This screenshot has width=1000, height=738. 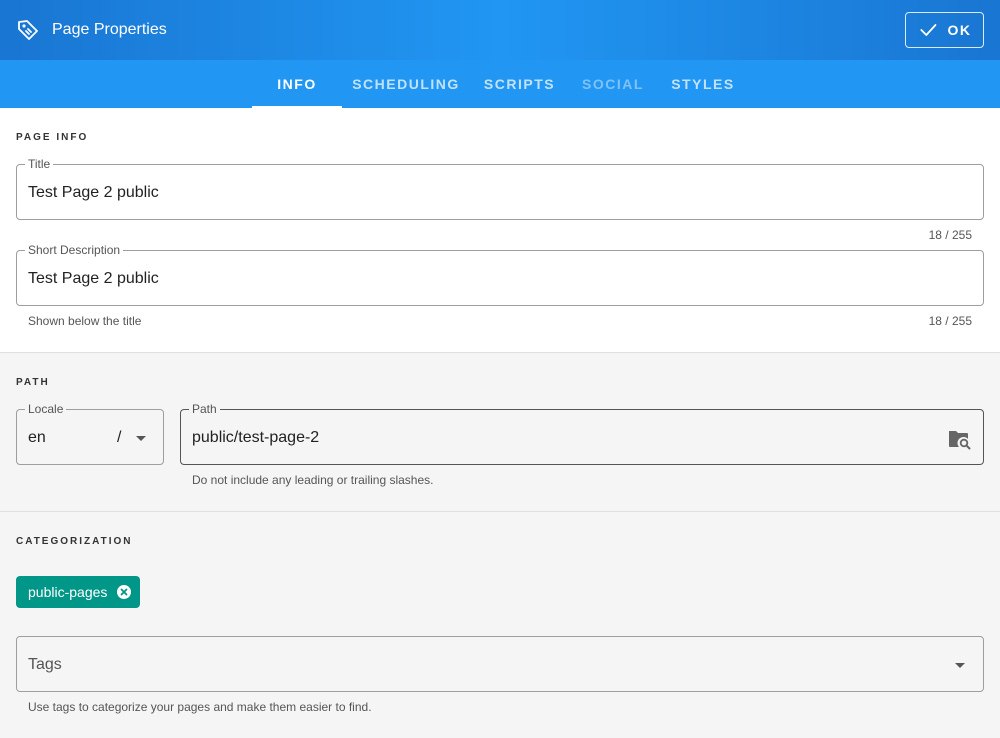 What do you see at coordinates (46, 409) in the screenshot?
I see `locale-label: Locale` at bounding box center [46, 409].